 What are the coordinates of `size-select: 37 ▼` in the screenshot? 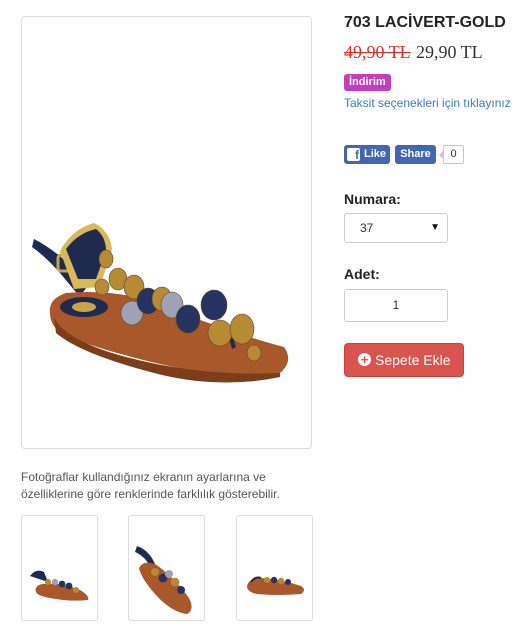 It's located at (396, 228).